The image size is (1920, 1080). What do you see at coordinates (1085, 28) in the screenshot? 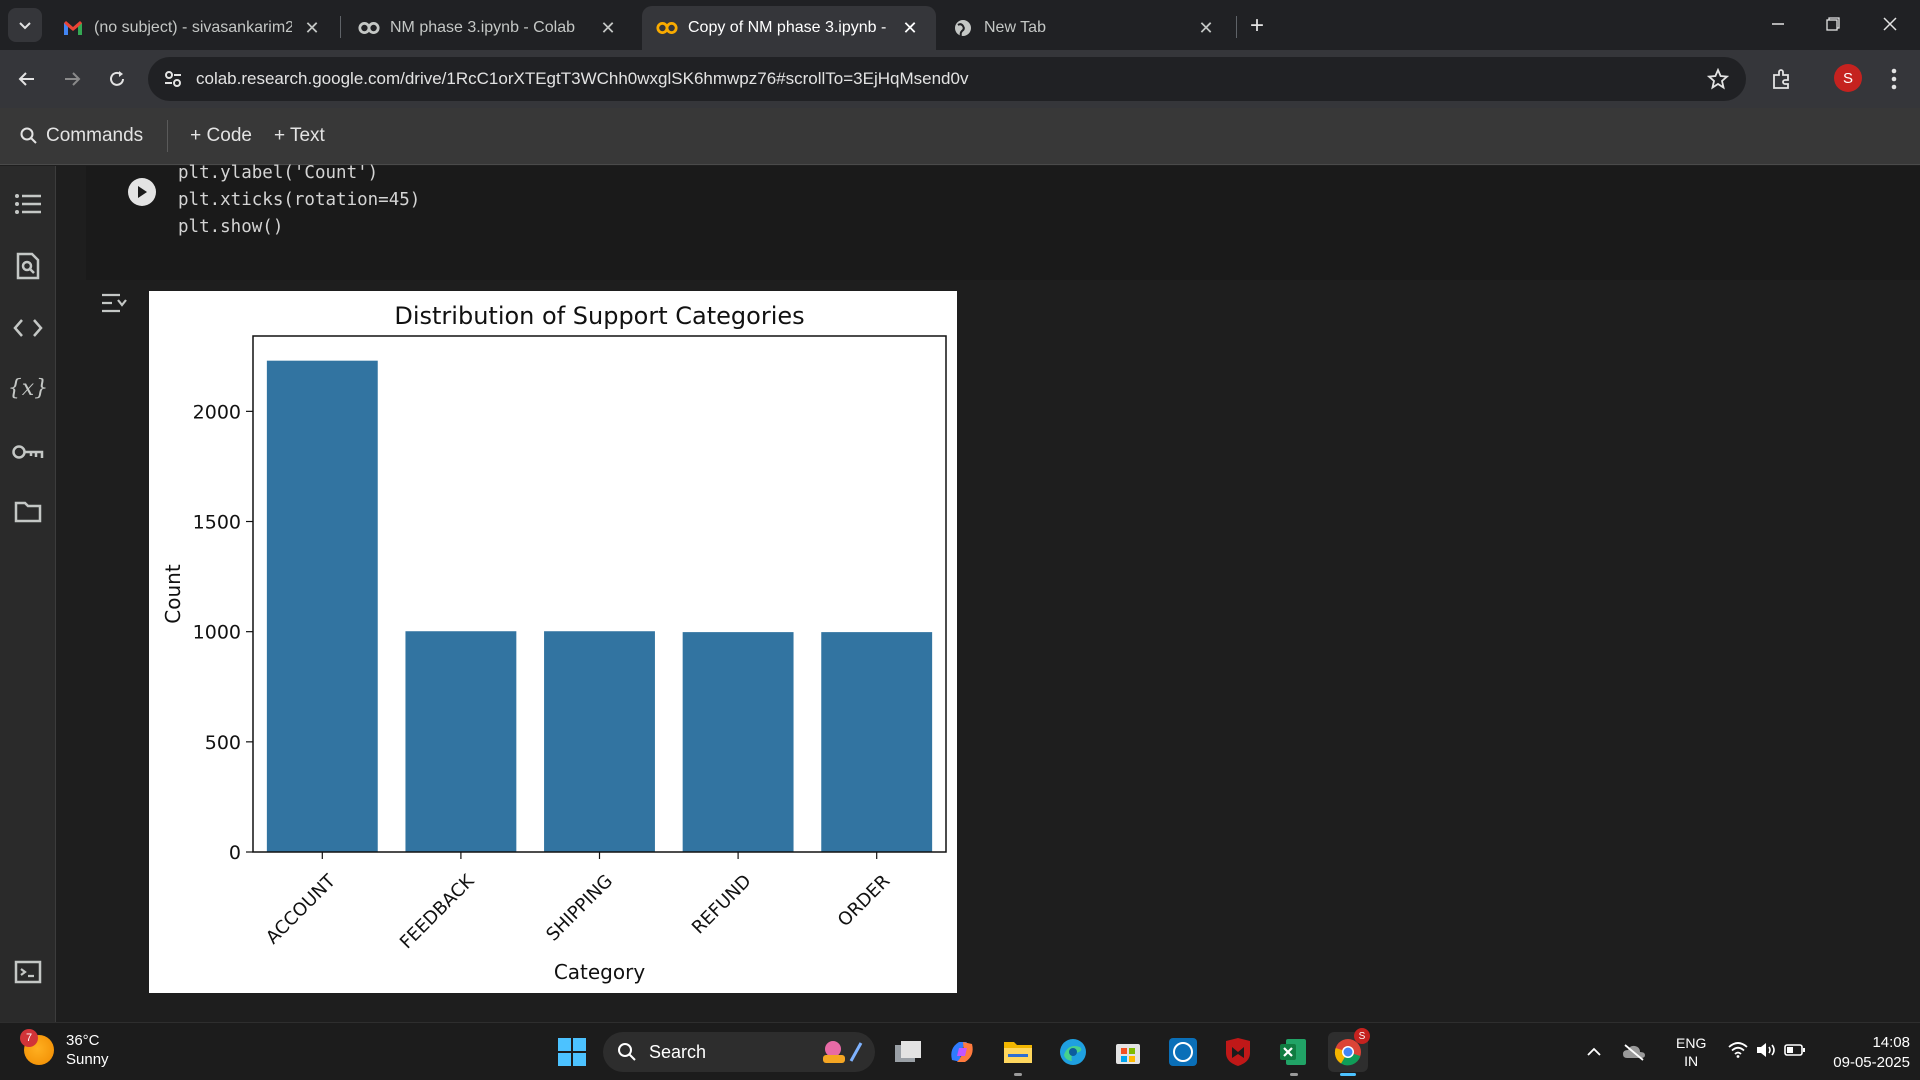
I see `tab-new-tab: New Tab ✕` at bounding box center [1085, 28].